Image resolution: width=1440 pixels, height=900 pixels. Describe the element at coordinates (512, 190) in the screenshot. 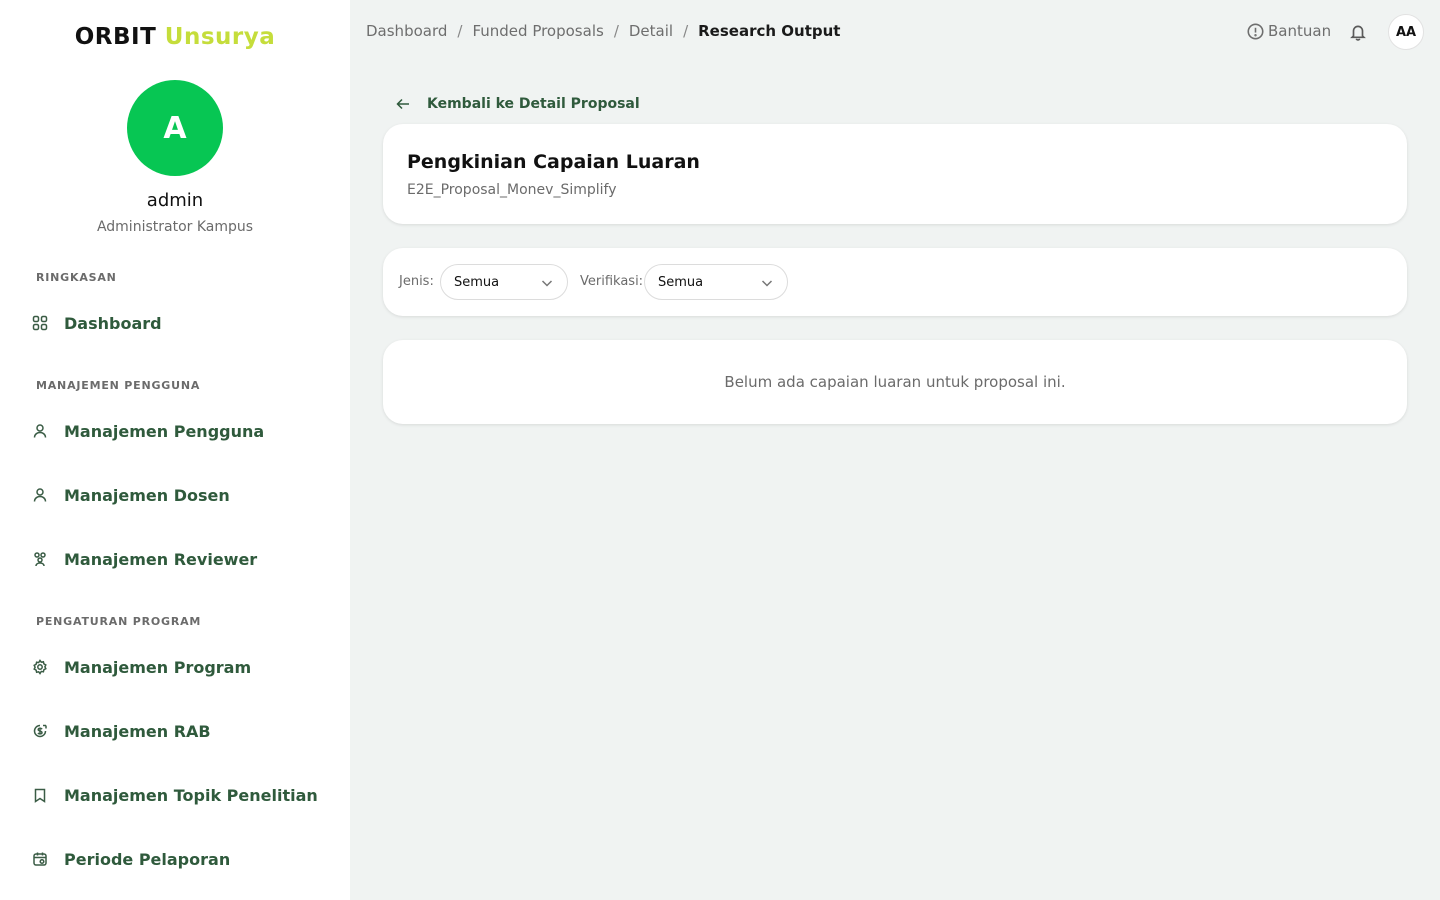

I see `proposal-name: E2E_Proposal_Monev_Simplify` at that location.